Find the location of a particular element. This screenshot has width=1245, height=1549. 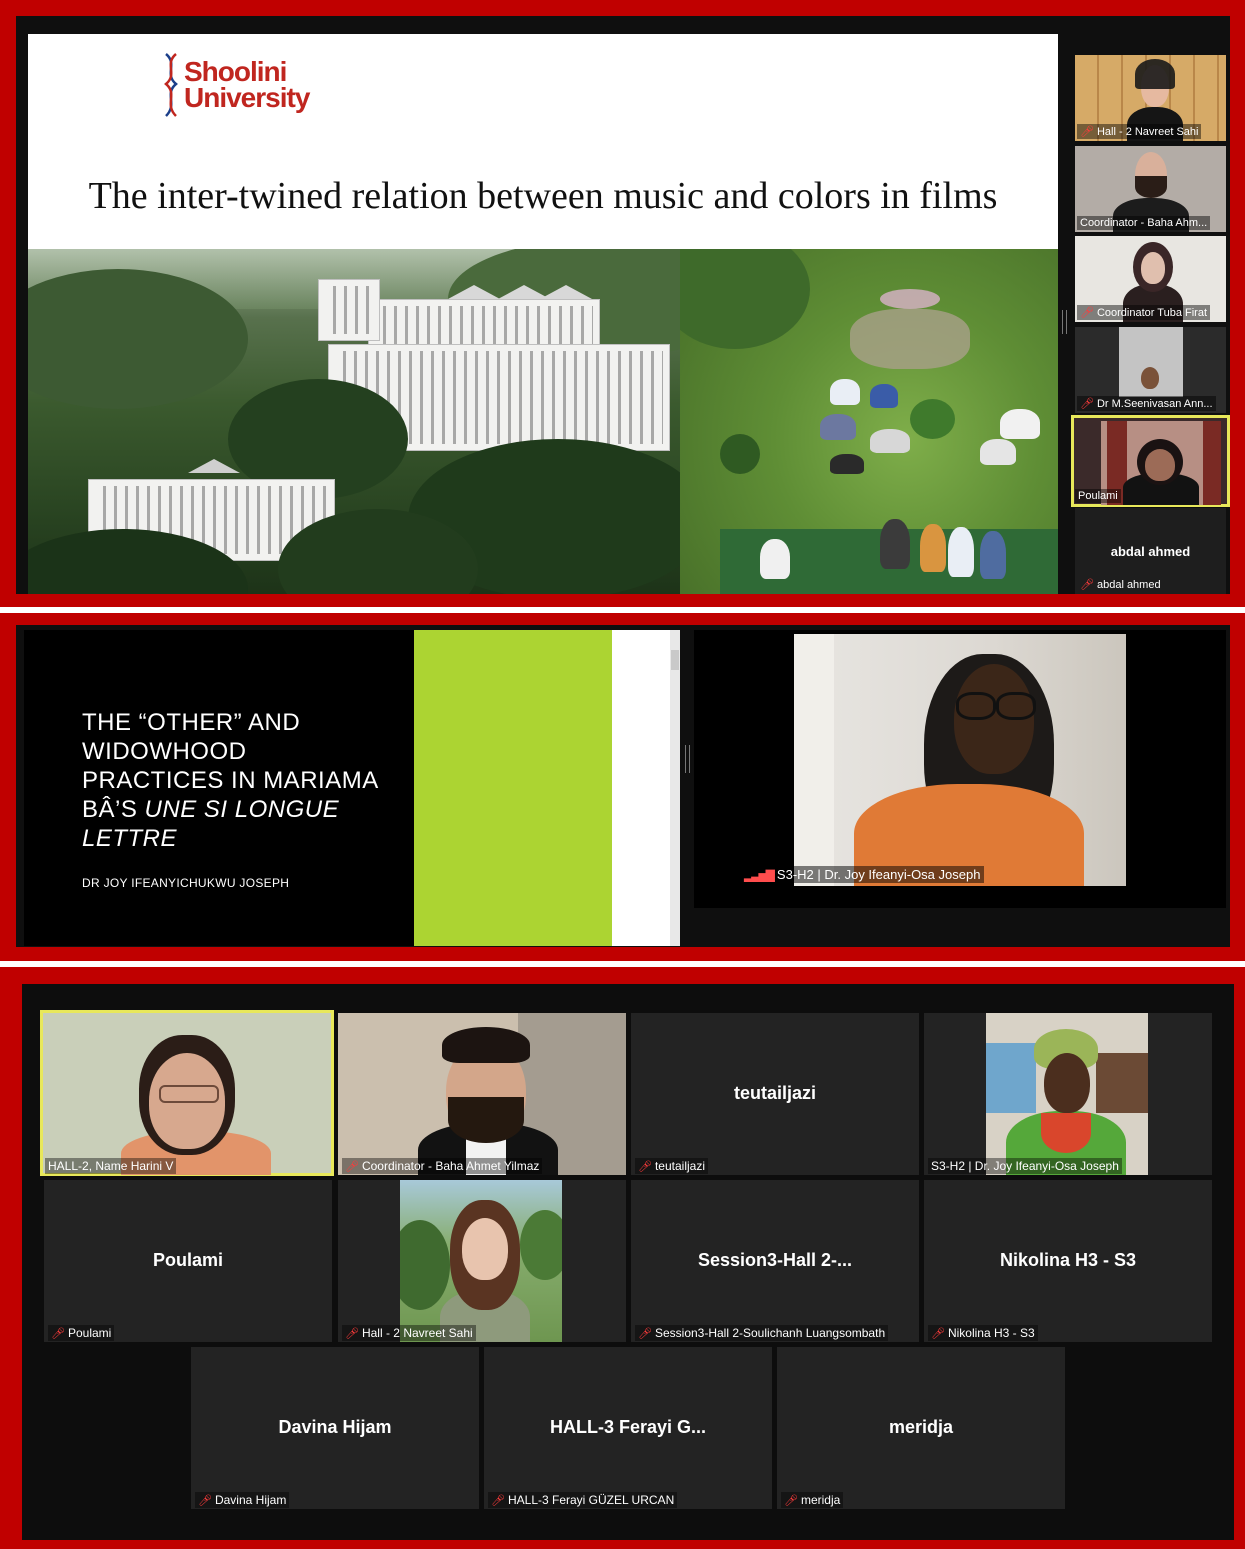

title-line: THE “OTHER” AND is located at coordinates (191, 722).